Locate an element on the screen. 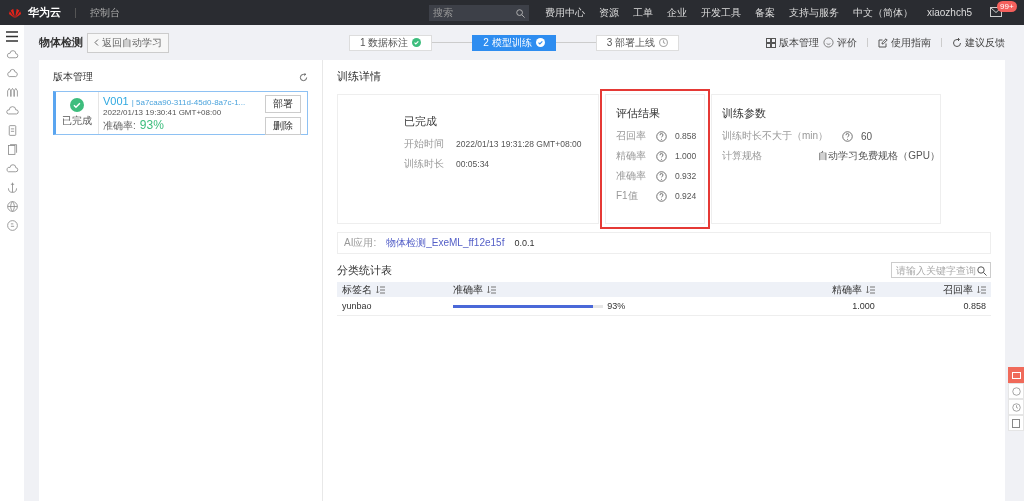 This screenshot has width=1024, height=501. notification-badge: 99+ is located at coordinates (1007, 6).